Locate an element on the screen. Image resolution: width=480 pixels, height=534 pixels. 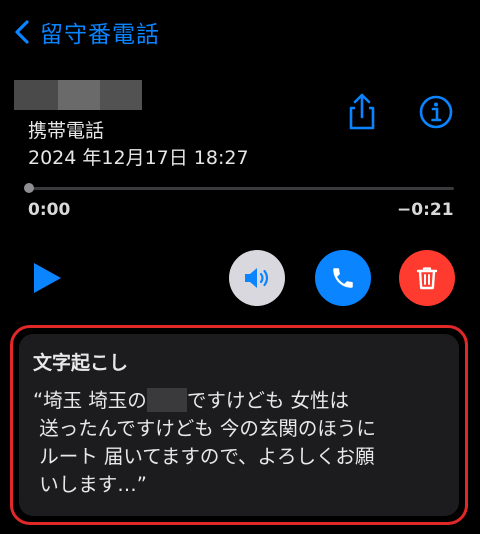
transcript-line1-after: ですけども 女性は is located at coordinates (268, 400).